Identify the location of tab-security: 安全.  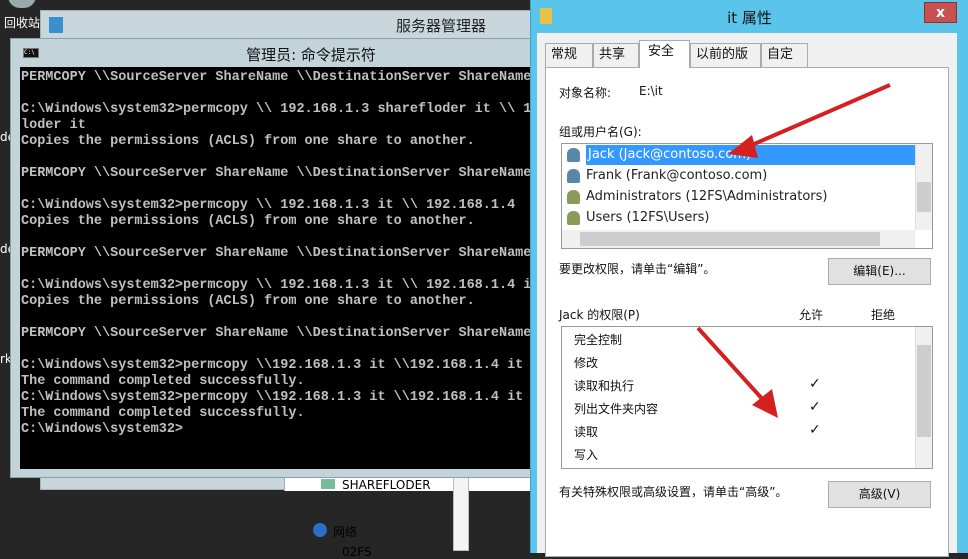
(664, 54).